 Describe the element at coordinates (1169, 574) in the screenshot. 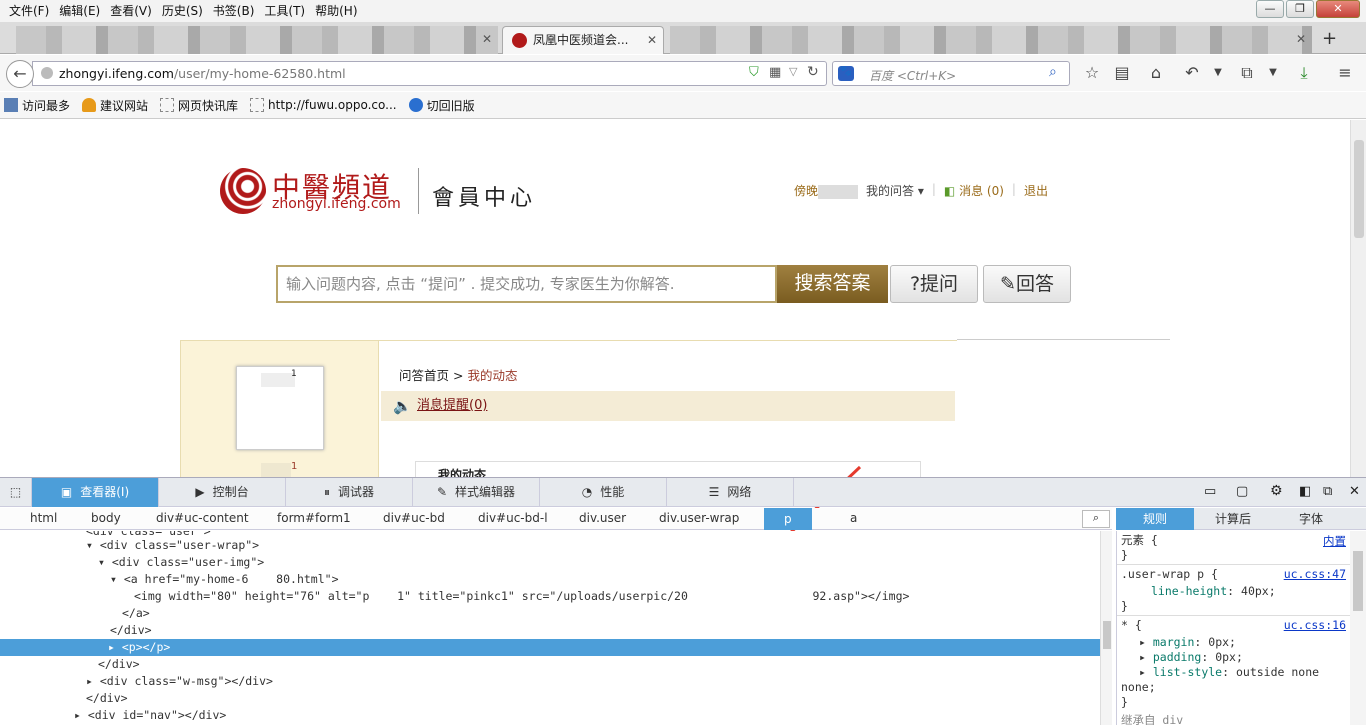

I see `rule1-selector: .user-wrap p {` at that location.